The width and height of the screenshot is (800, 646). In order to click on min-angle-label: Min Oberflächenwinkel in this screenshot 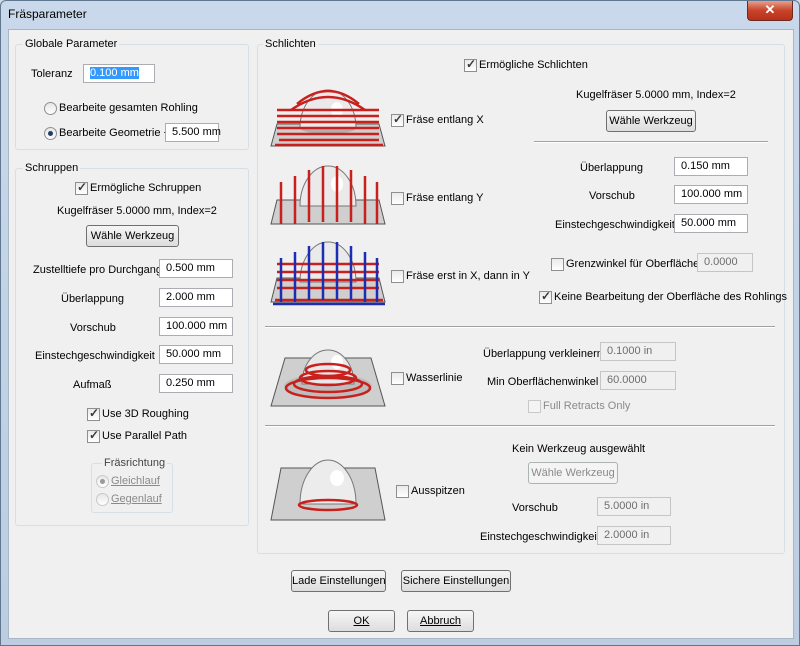, I will do `click(543, 382)`.